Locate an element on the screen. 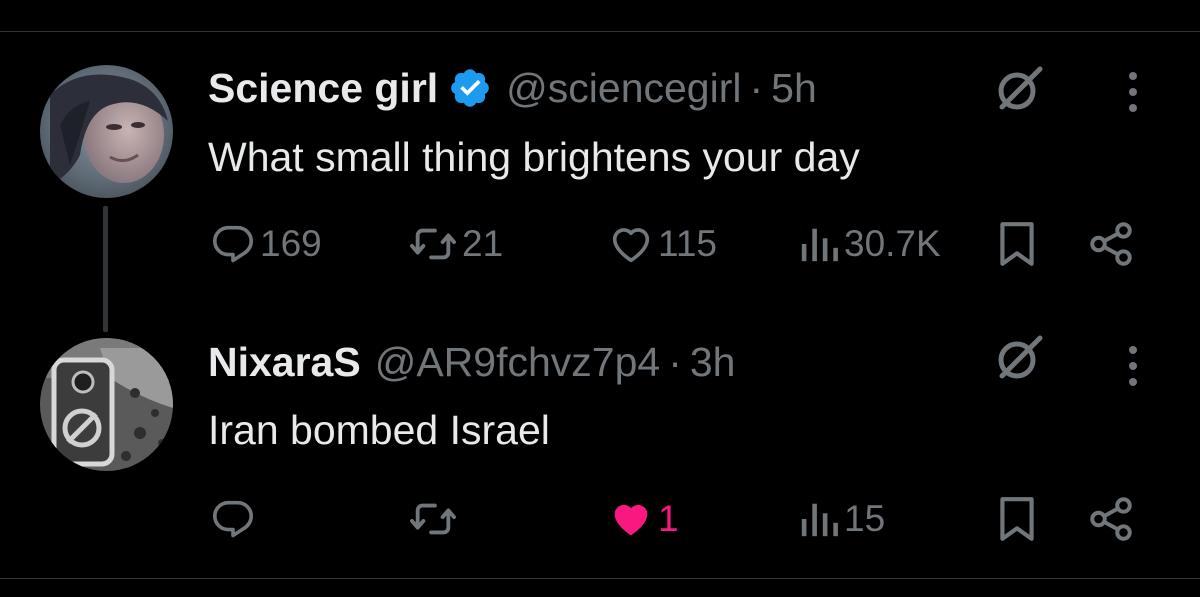 The image size is (1200, 597). timestamp: 3h is located at coordinates (713, 362).